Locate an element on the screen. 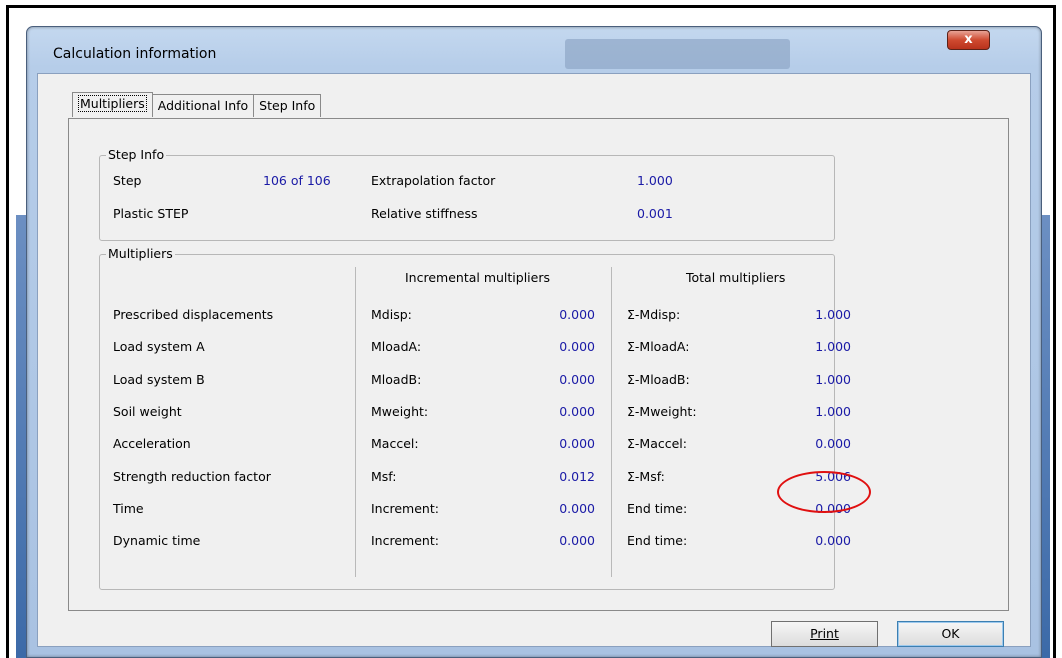 The height and width of the screenshot is (658, 1062). multipliers-group-title: Multipliers is located at coordinates (140, 253).